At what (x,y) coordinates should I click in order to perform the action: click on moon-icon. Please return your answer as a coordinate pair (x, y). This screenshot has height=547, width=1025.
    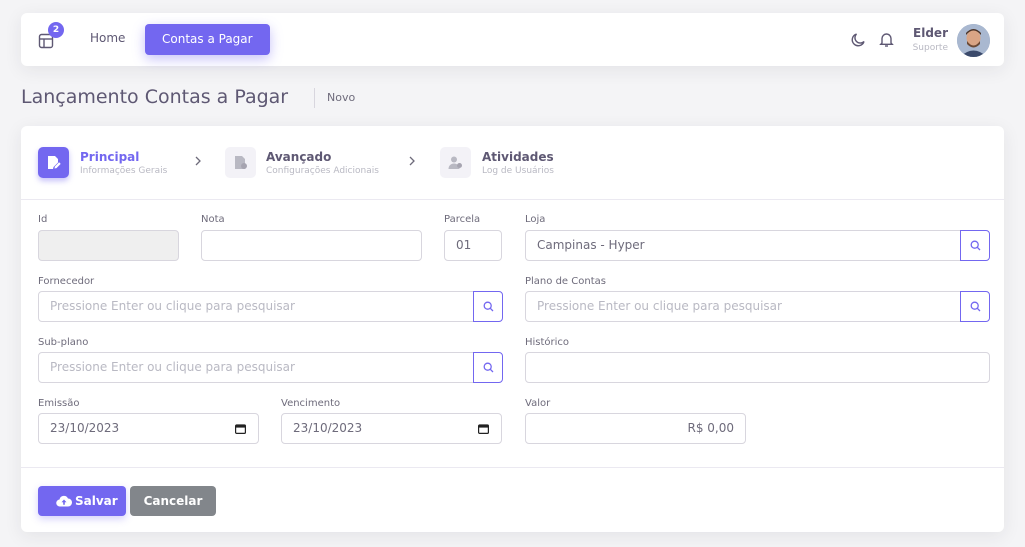
    Looking at the image, I should click on (858, 39).